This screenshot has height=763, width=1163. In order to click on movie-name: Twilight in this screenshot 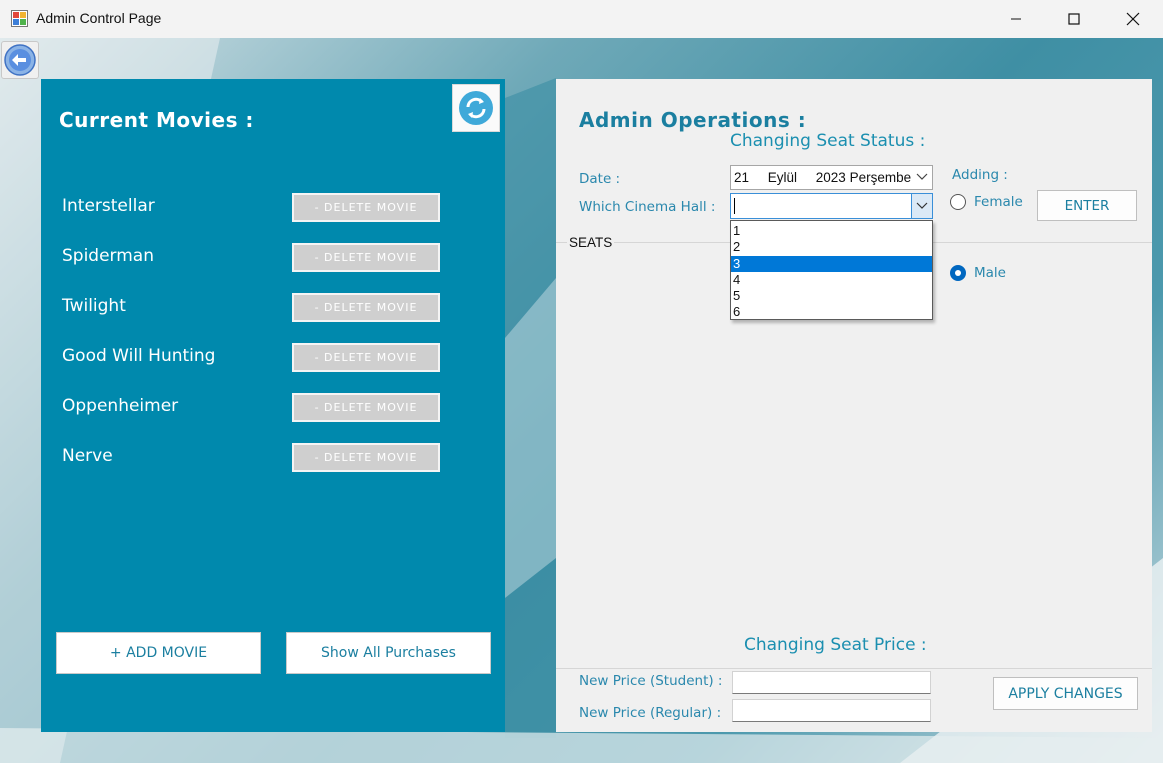, I will do `click(94, 306)`.